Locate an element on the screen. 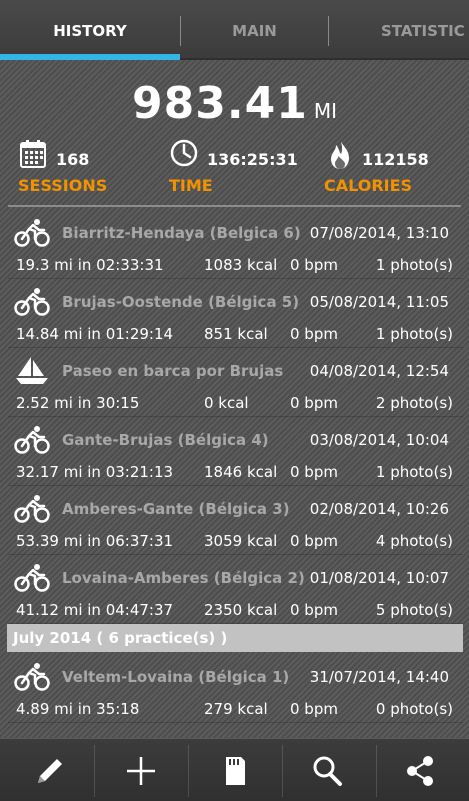 Image resolution: width=469 pixels, height=801 pixels. activity-date: 05/08/2014, 11:05 is located at coordinates (379, 302).